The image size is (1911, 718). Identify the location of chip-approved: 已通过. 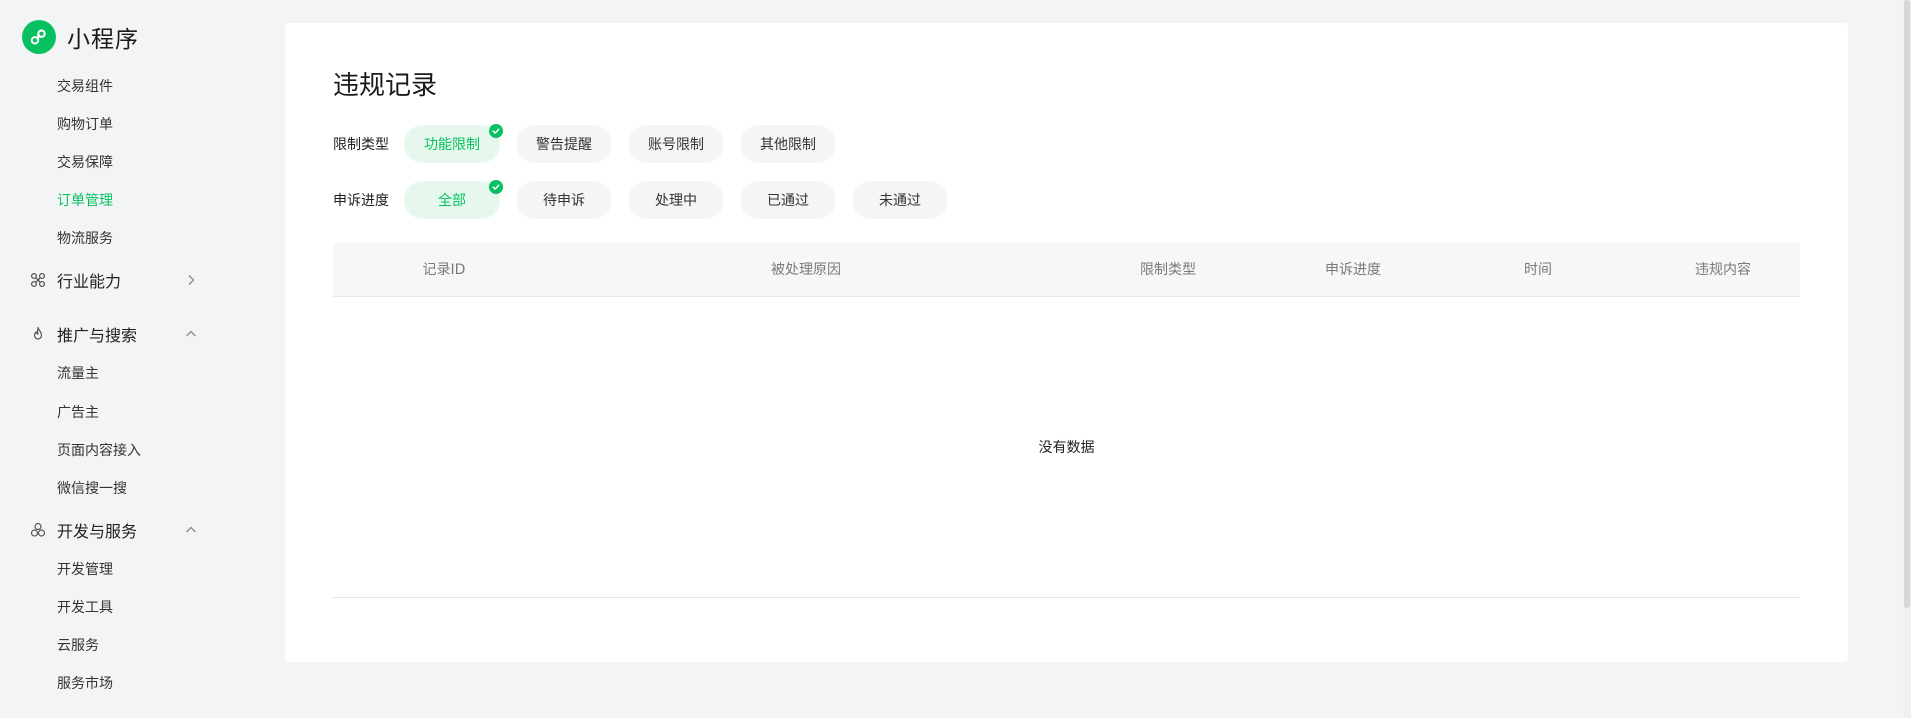
(788, 200).